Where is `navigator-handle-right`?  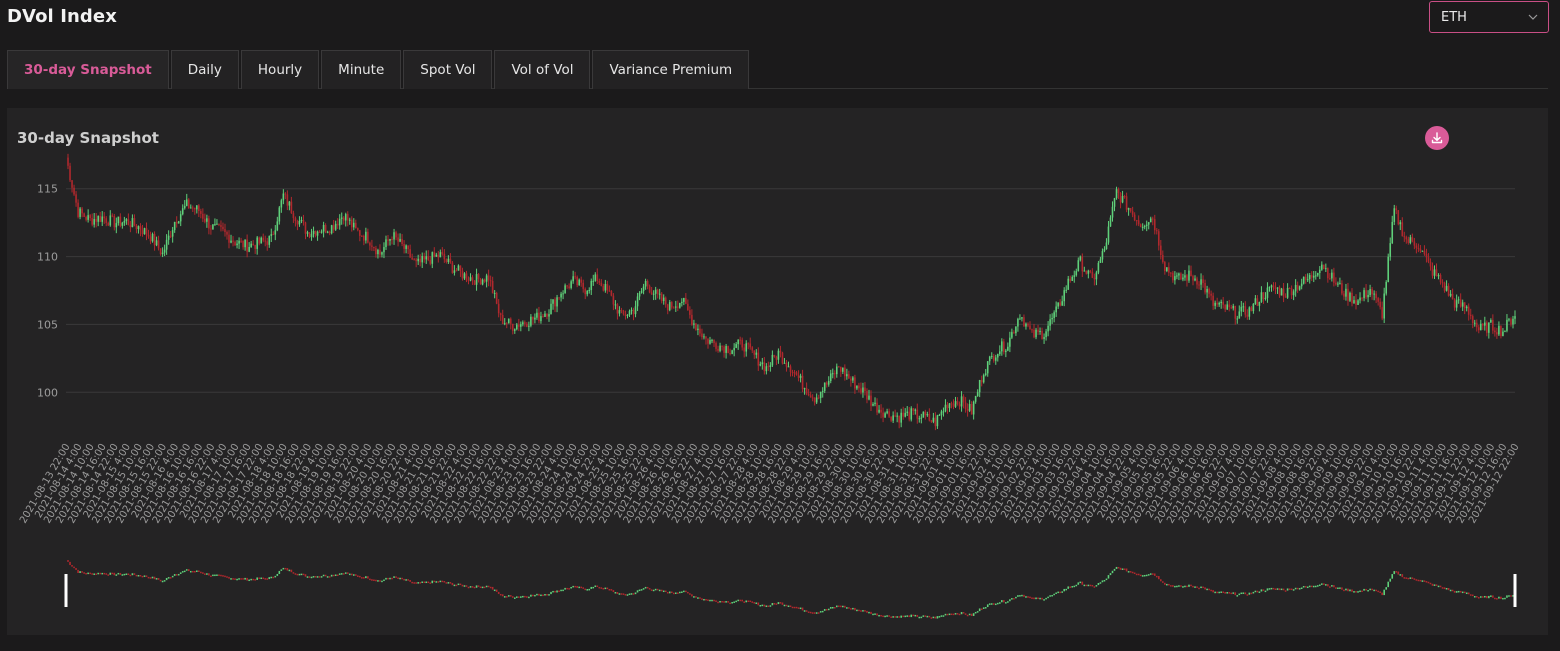
navigator-handle-right is located at coordinates (1515, 590).